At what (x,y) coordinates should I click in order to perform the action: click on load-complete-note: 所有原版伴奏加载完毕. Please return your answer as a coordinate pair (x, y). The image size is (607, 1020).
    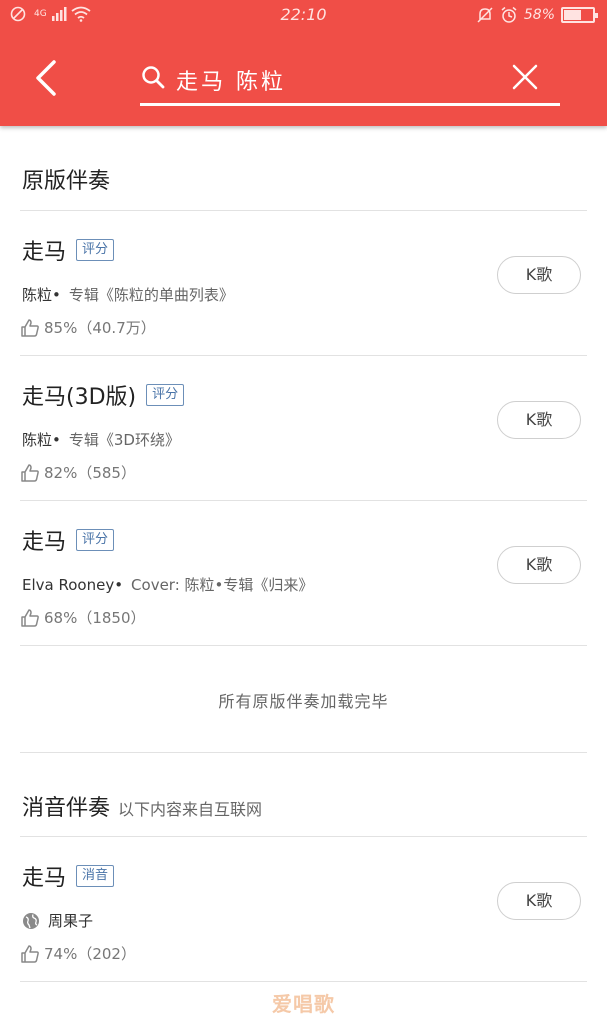
    Looking at the image, I should click on (303, 701).